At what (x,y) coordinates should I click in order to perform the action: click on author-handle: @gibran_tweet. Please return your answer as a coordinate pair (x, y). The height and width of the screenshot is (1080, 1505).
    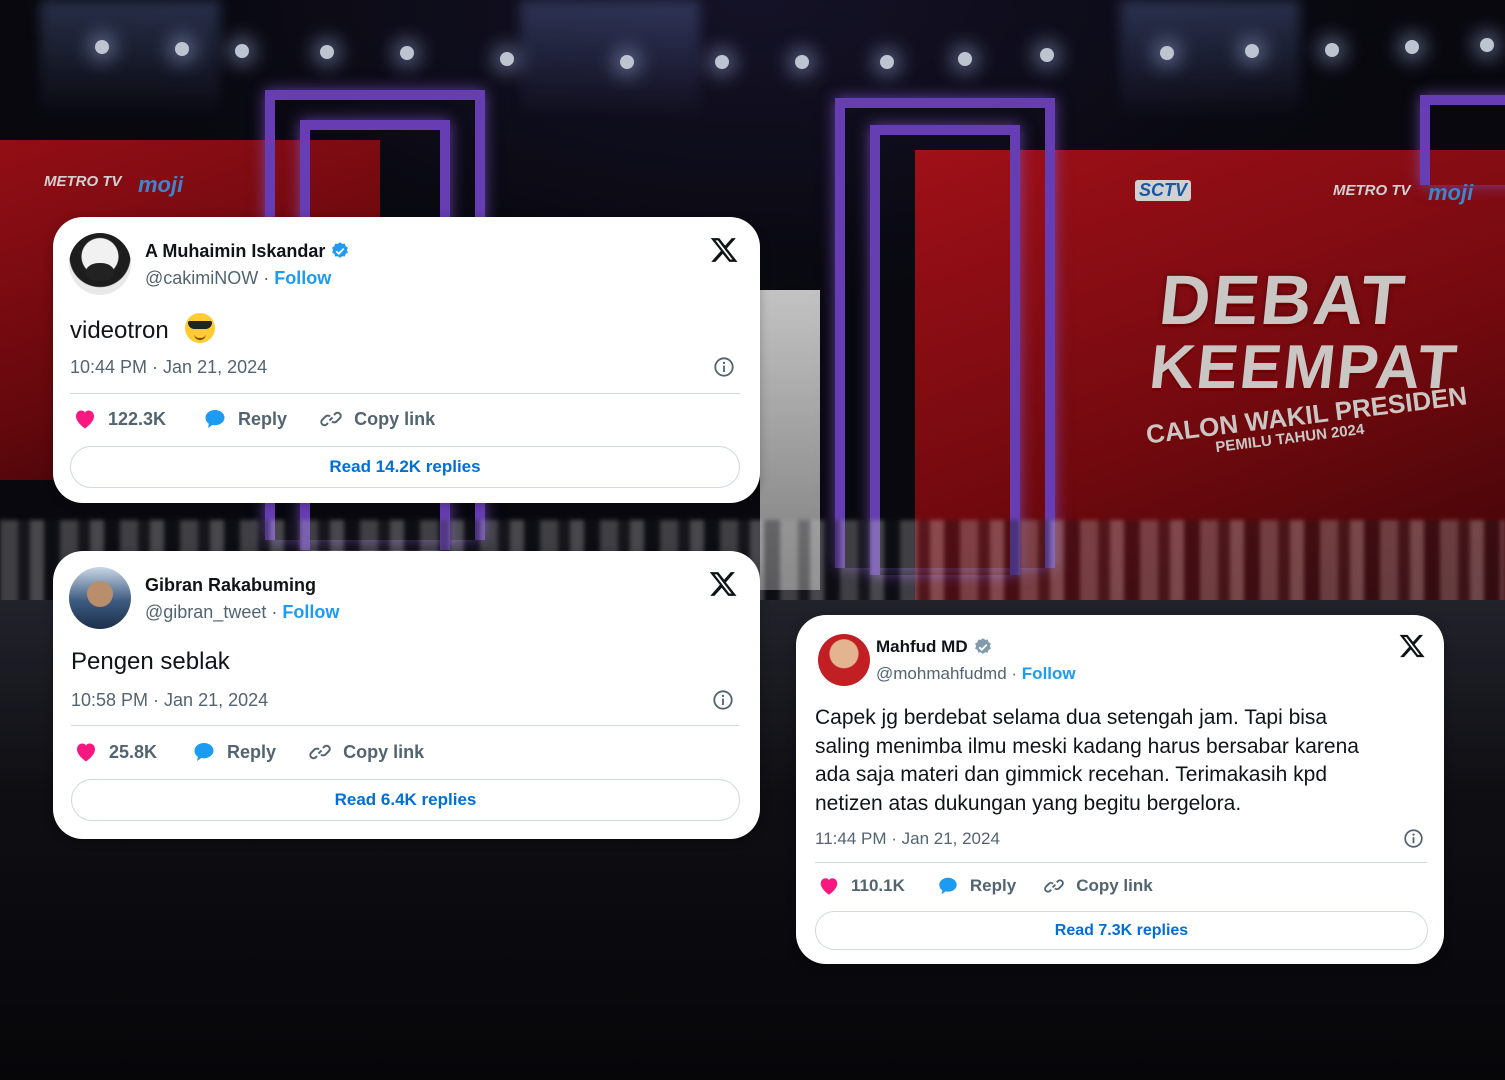
    Looking at the image, I should click on (205, 612).